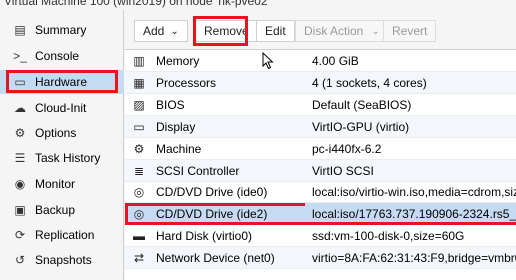 The width and height of the screenshot is (516, 280). Describe the element at coordinates (215, 257) in the screenshot. I see `hardware-row-name: Network Device (net0)` at that location.